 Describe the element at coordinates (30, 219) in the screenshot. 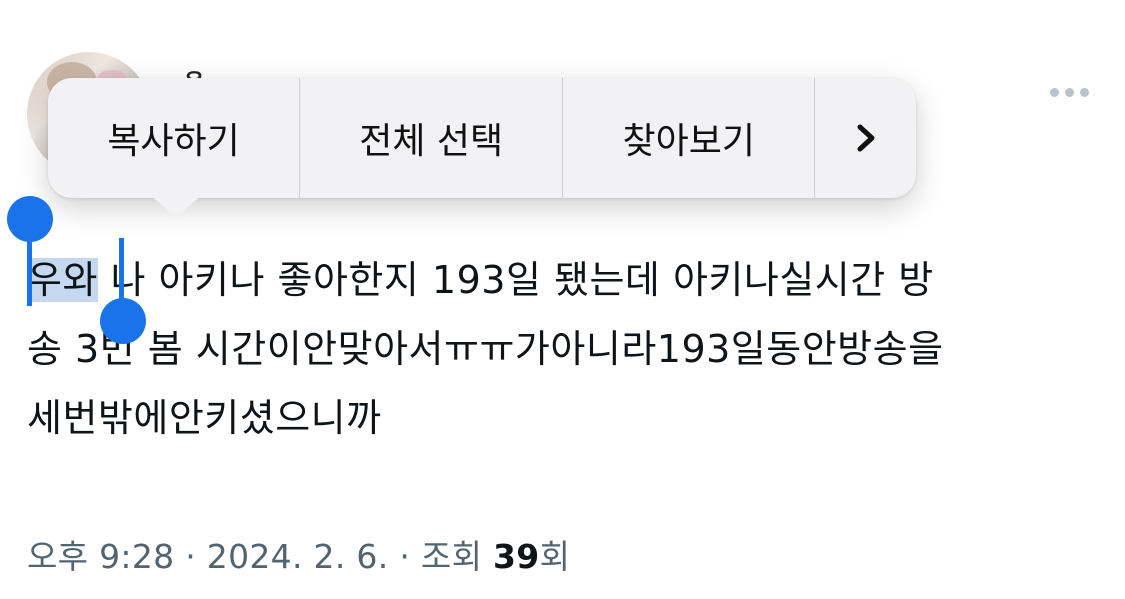

I see `selection-start-handle` at that location.